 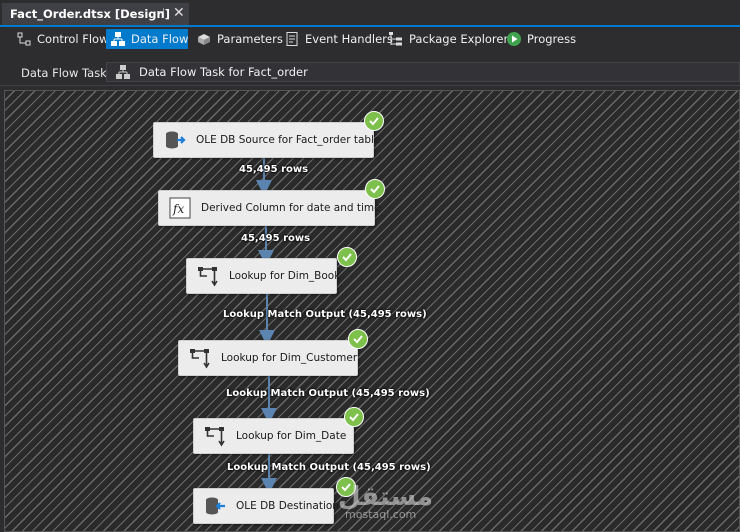 What do you see at coordinates (118, 39) in the screenshot?
I see `data-flow-icon` at bounding box center [118, 39].